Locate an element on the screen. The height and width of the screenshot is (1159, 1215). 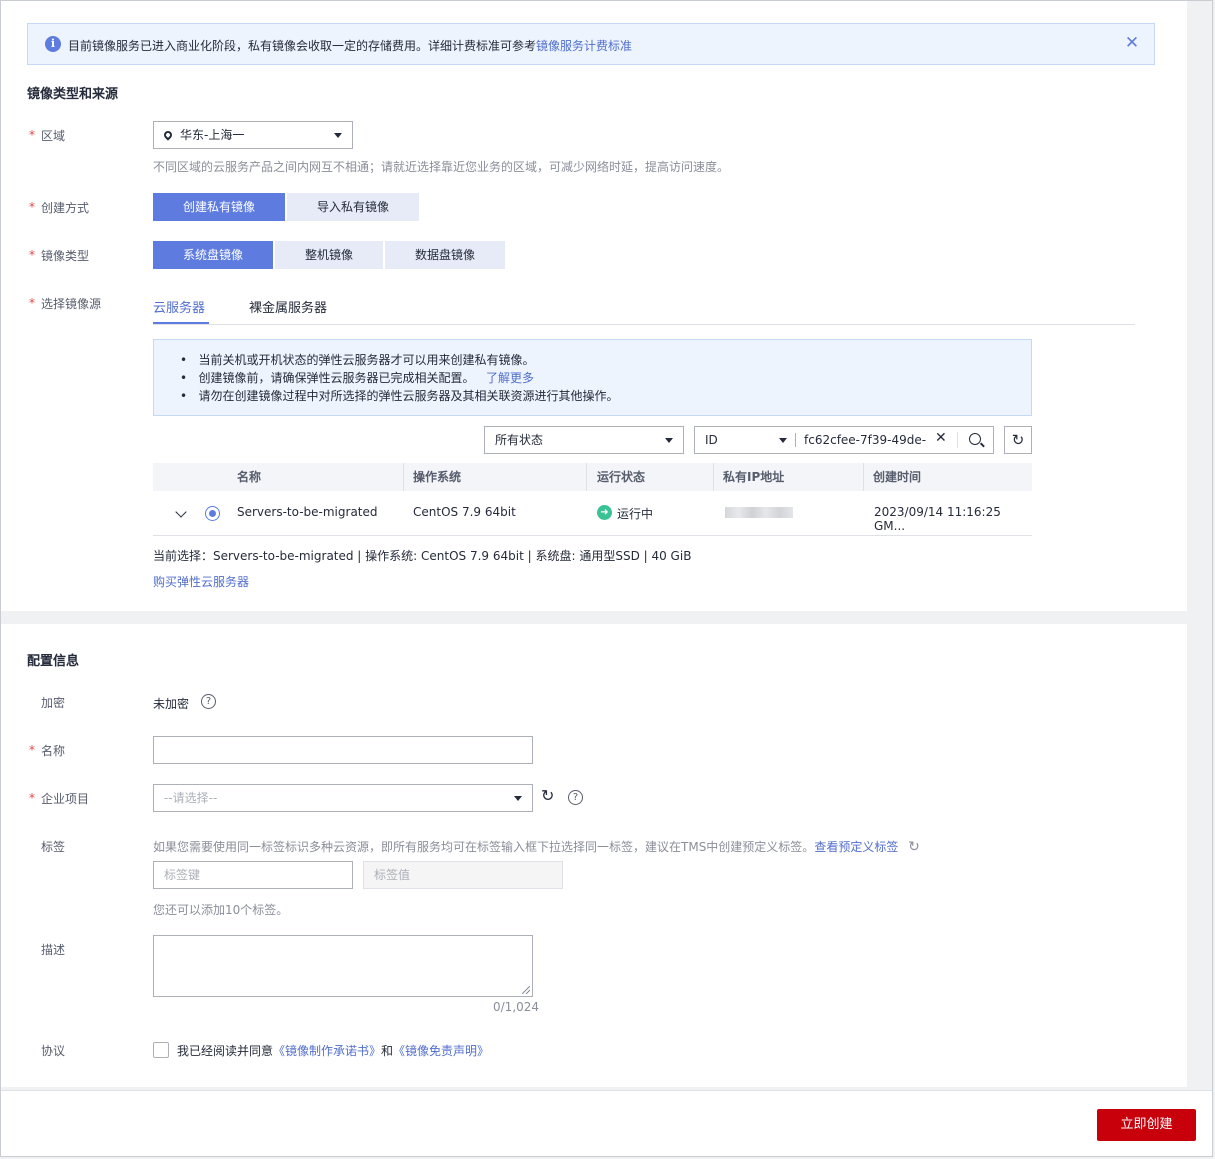
name-input is located at coordinates (343, 750).